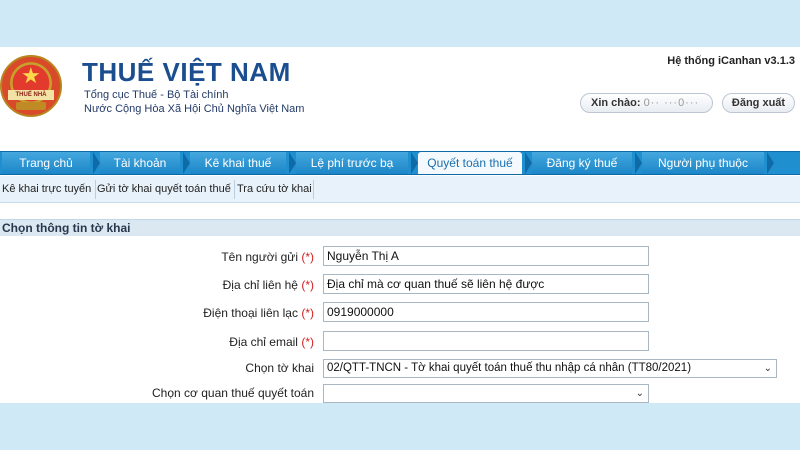 The height and width of the screenshot is (450, 800). What do you see at coordinates (186, 72) in the screenshot?
I see `site-title: THUẾ VIỆT NAM` at bounding box center [186, 72].